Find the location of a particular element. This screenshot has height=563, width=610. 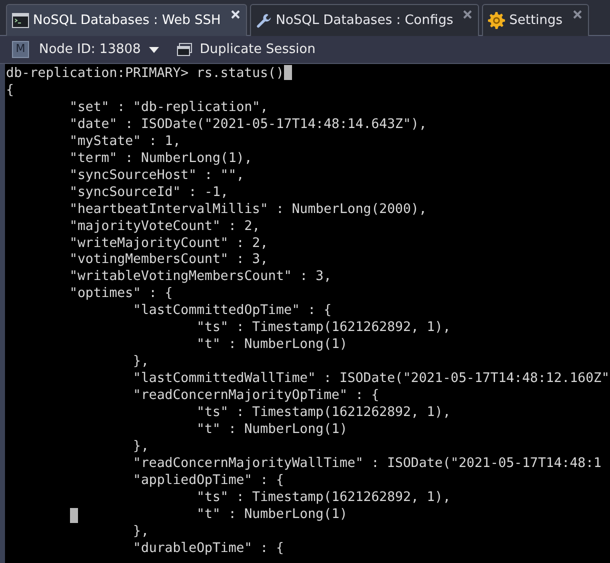

terminal-line: "readConcernMajorityOpTime" : { is located at coordinates (256, 396).